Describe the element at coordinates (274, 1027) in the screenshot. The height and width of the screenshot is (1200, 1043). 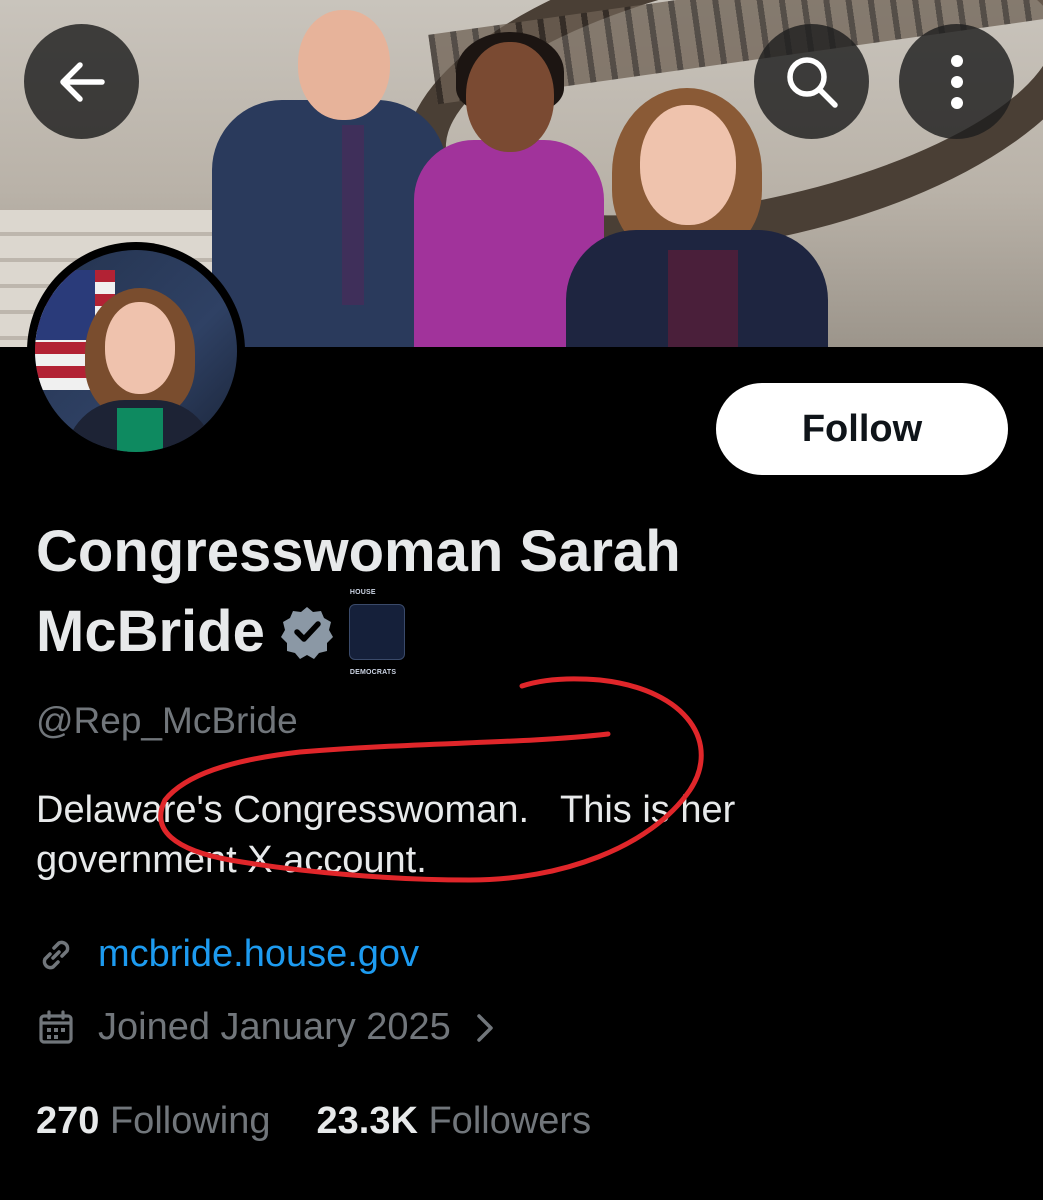
I see `joined-date: Joined January 2025` at that location.